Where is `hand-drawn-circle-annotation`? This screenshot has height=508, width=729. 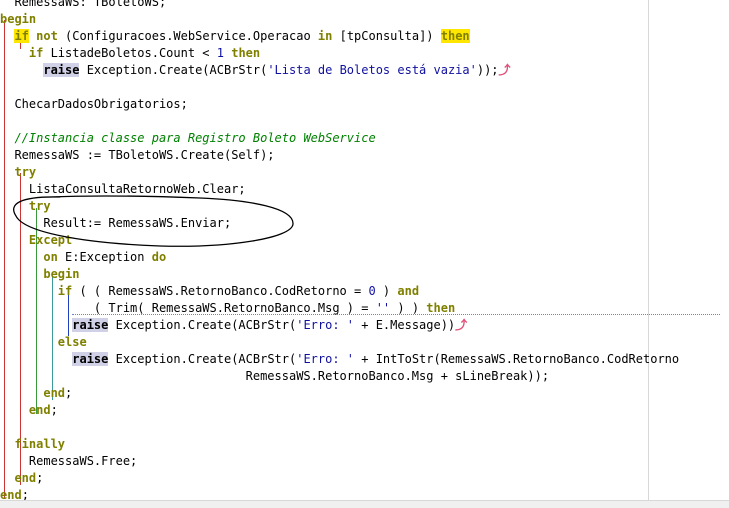 hand-drawn-circle-annotation is located at coordinates (153, 221).